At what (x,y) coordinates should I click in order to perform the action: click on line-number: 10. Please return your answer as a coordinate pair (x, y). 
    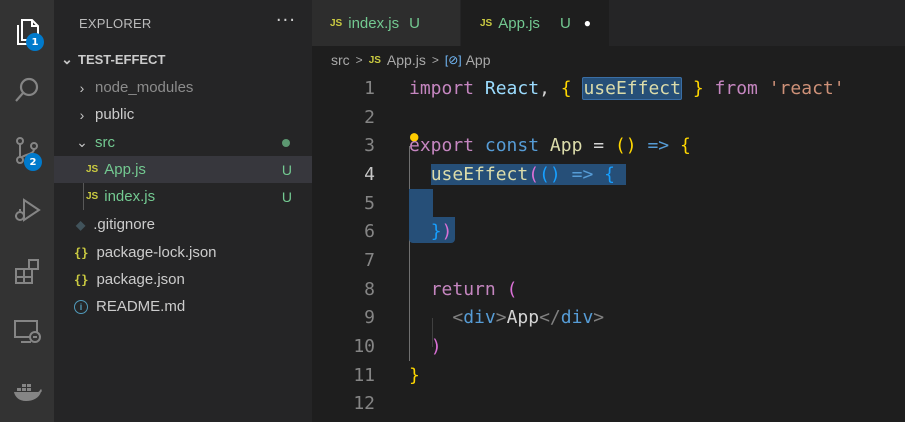
    Looking at the image, I should click on (364, 346).